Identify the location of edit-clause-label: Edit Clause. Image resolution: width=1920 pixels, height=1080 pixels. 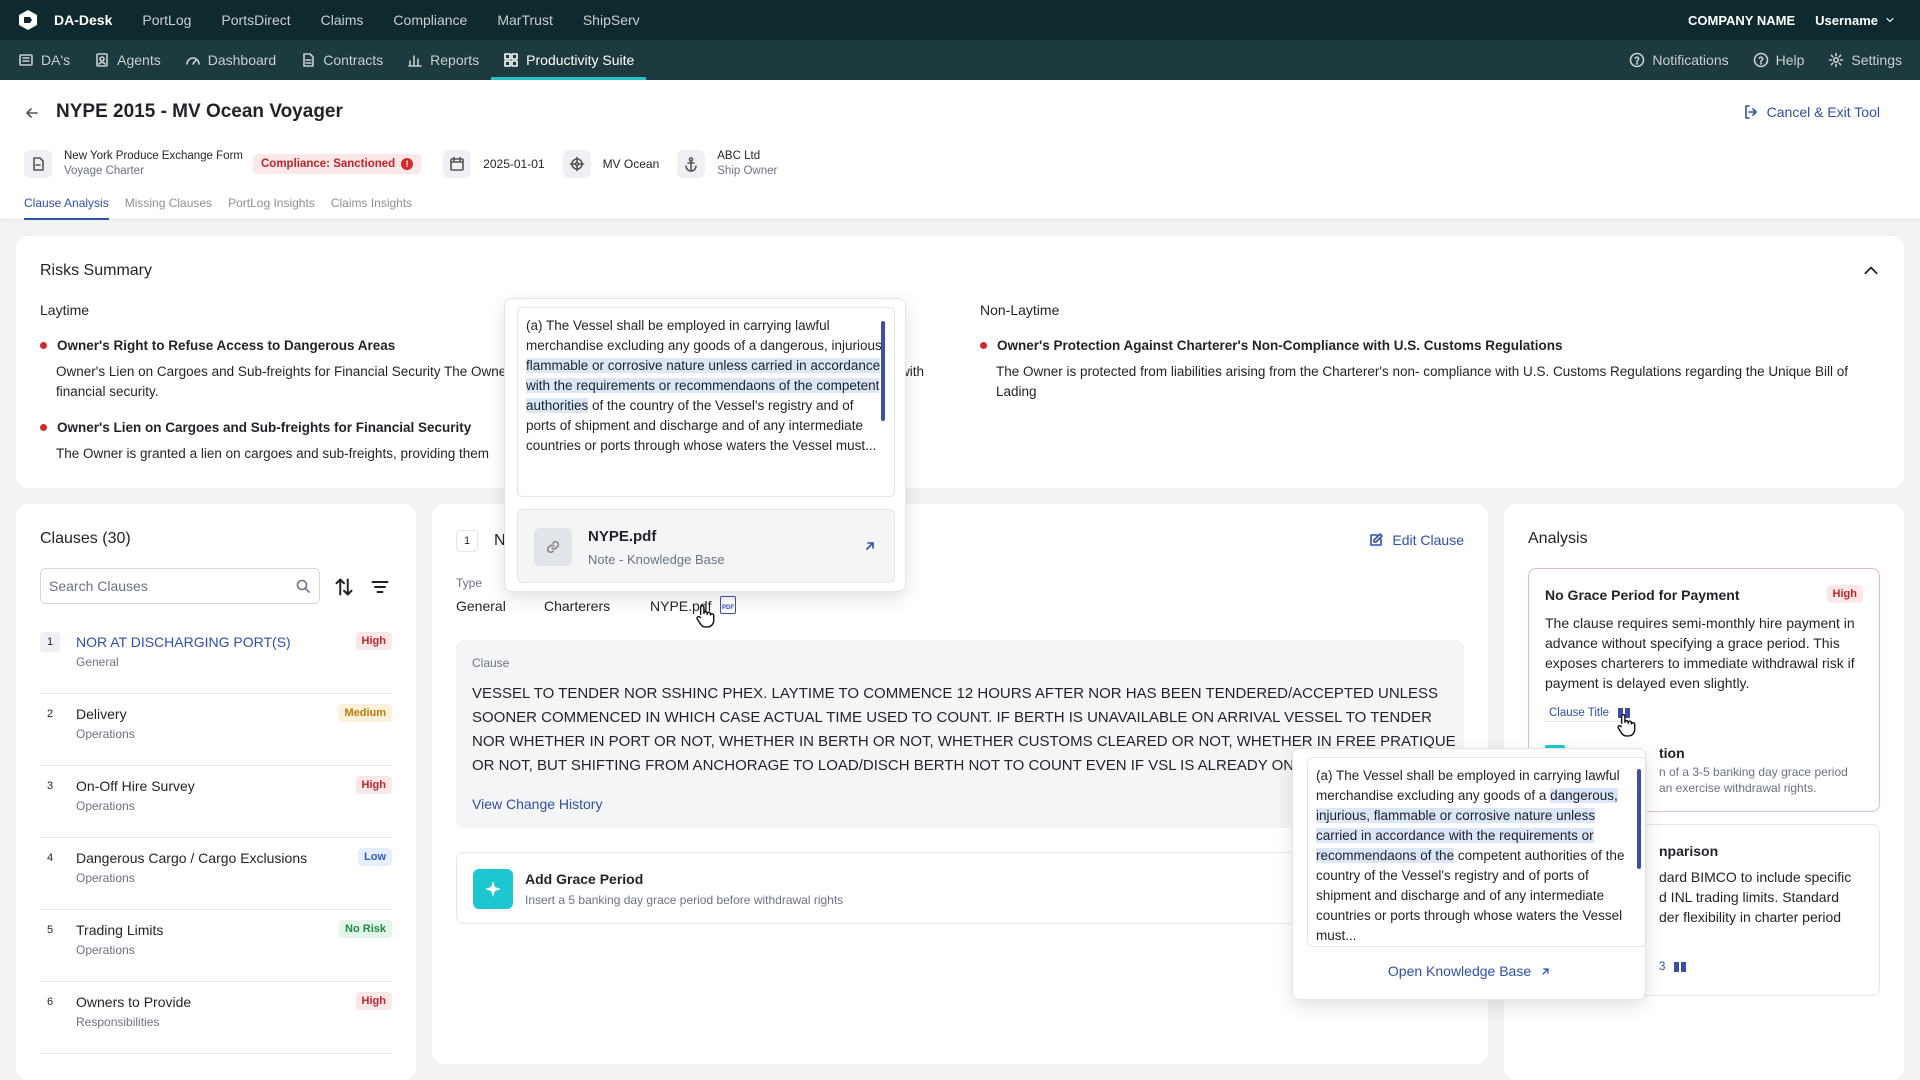
(1428, 540).